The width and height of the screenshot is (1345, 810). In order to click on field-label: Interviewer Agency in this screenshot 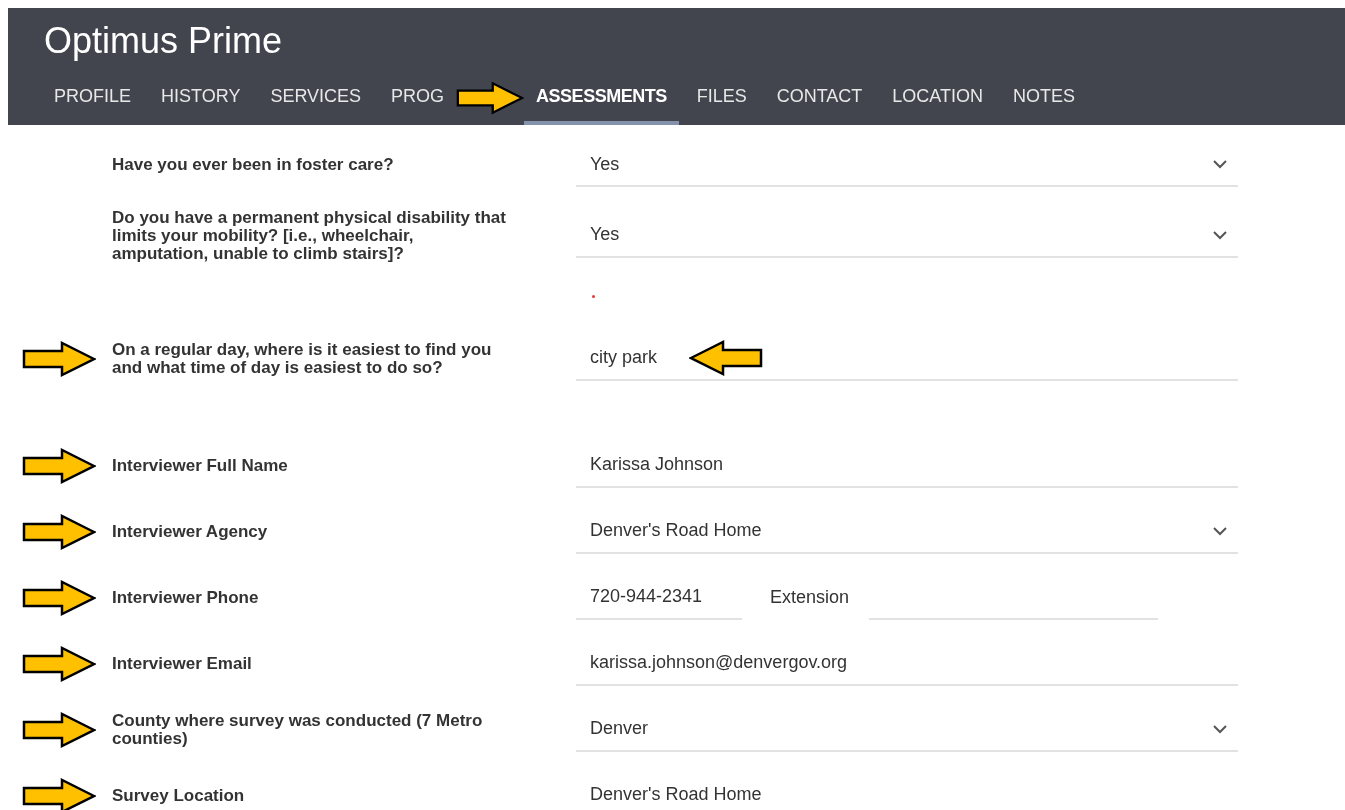, I will do `click(190, 531)`.